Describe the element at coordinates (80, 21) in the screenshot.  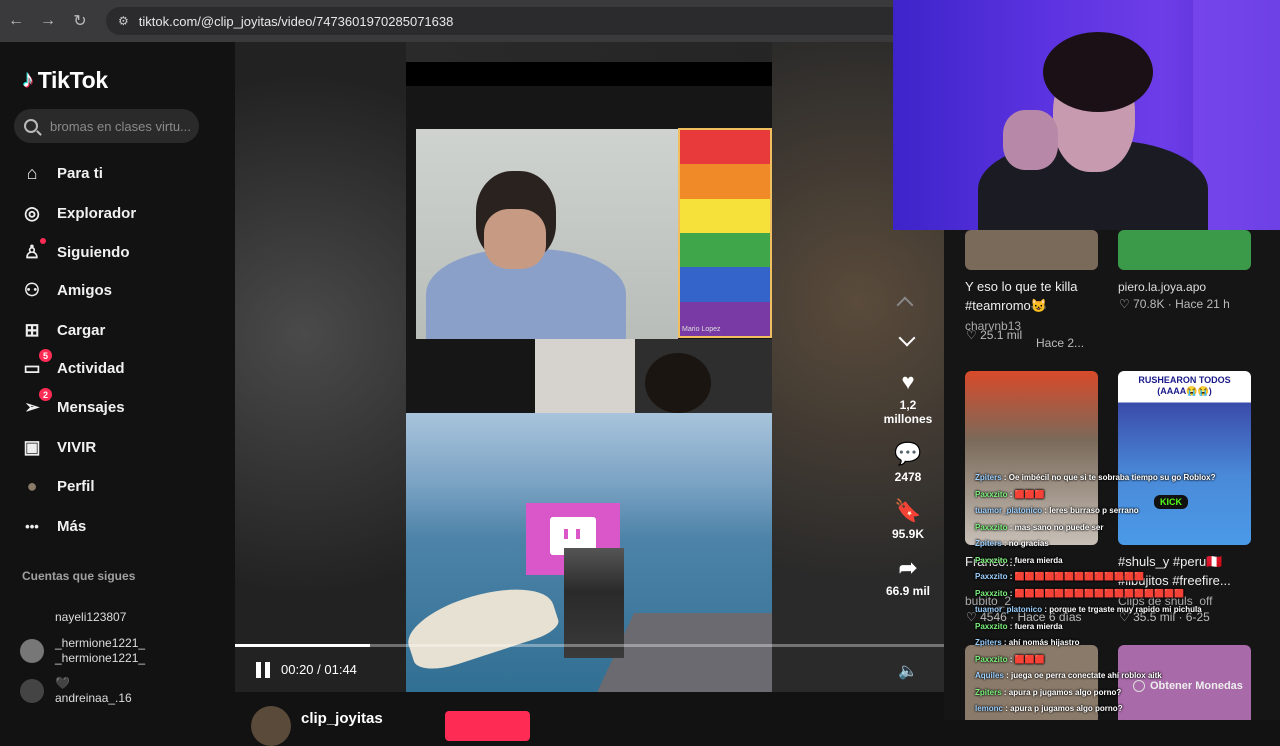
I see `reload-icon: ↻` at that location.